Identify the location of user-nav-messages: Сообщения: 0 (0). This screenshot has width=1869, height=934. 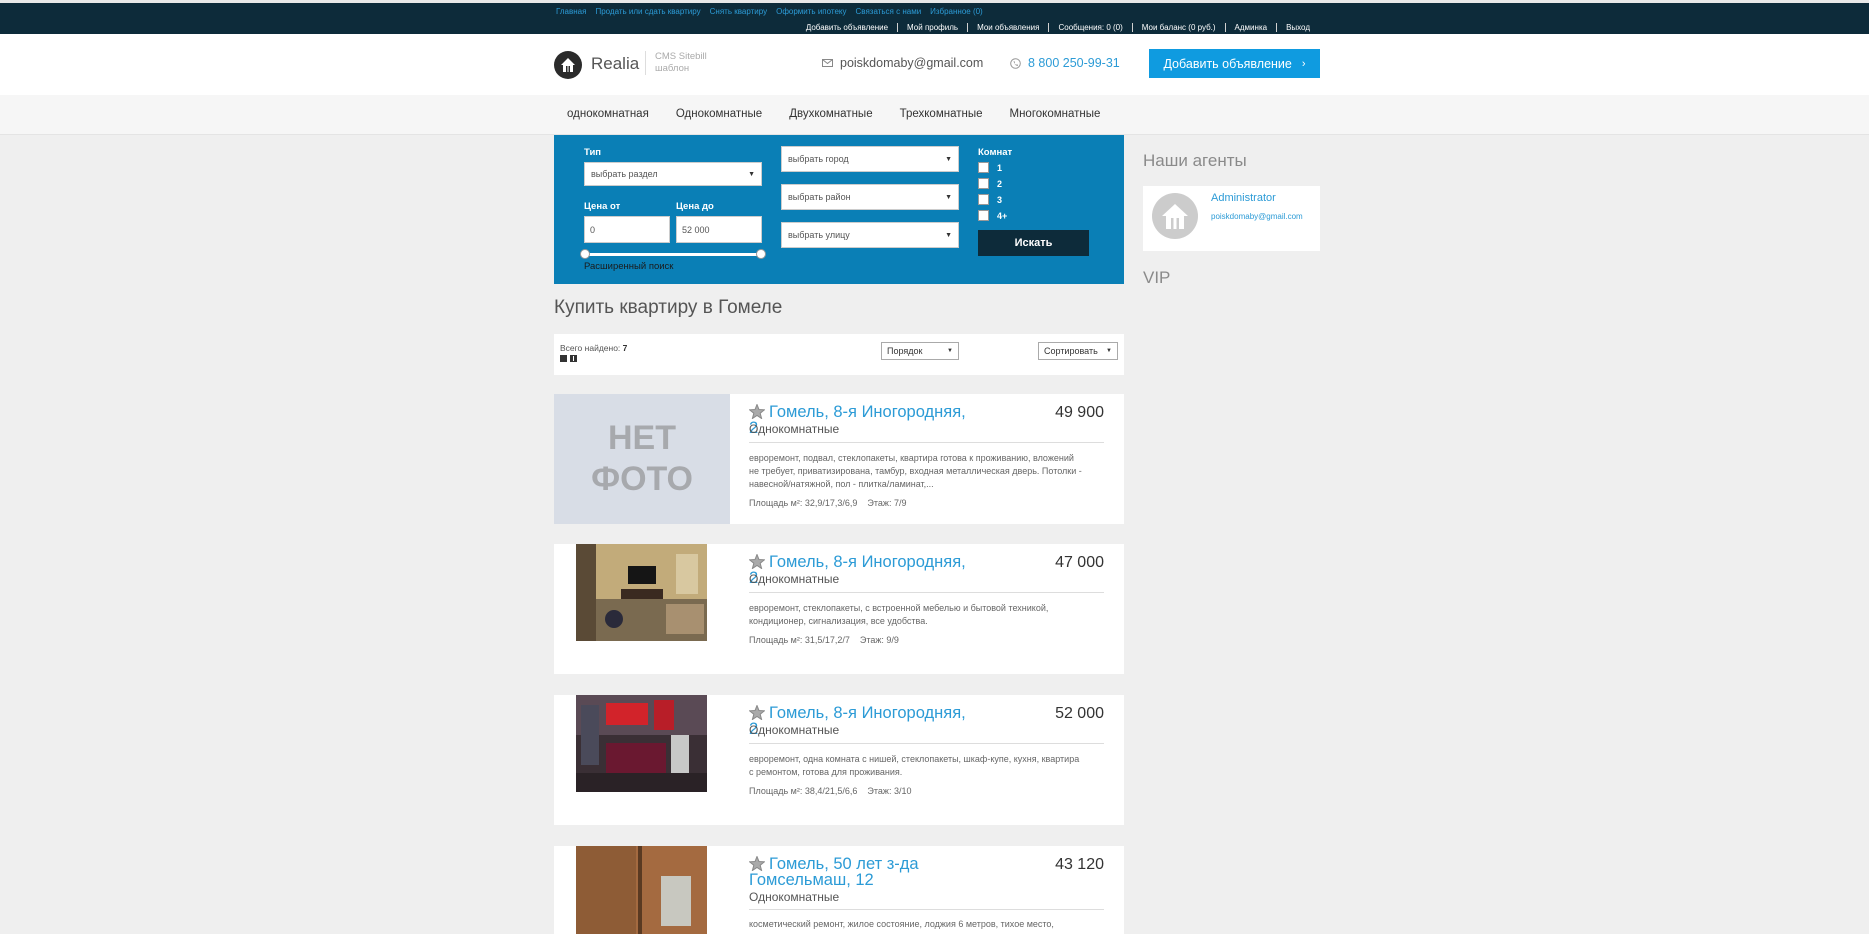
(1089, 27).